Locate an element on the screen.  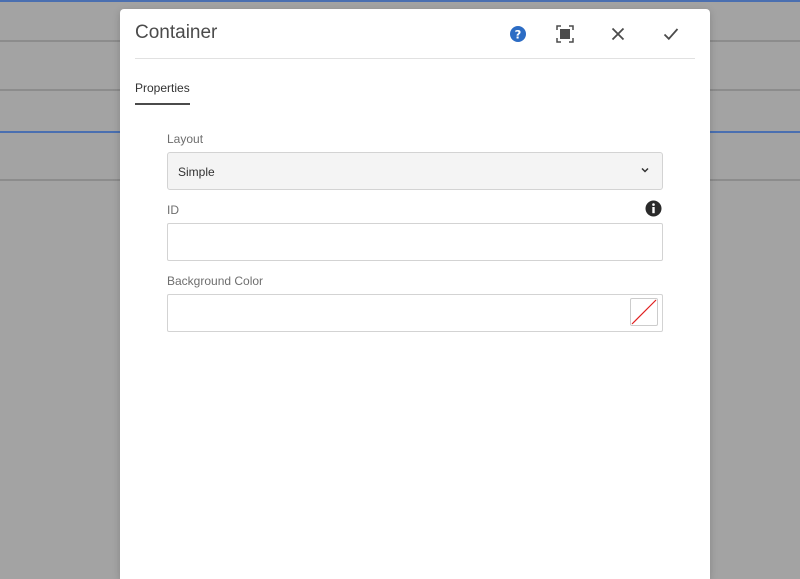
no-color-swatch-icon is located at coordinates (644, 312).